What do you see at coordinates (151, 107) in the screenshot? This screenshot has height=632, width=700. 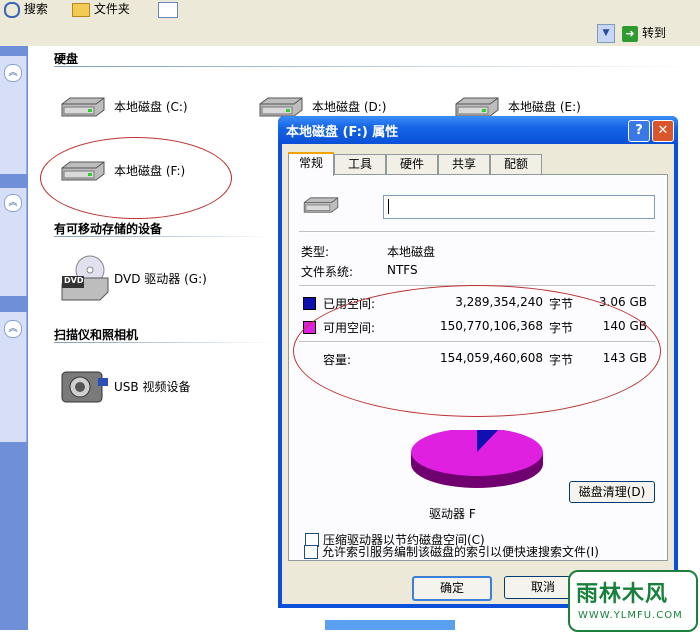 I see `drive-label: 本地磁盘 (C:)` at bounding box center [151, 107].